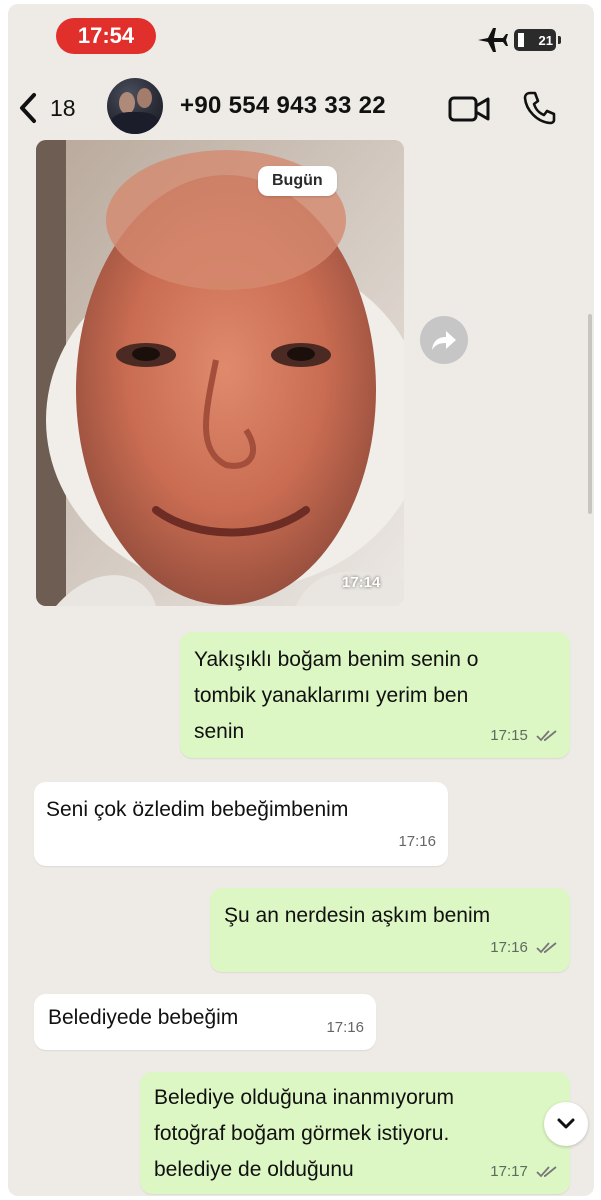  Describe the element at coordinates (302, 1133) in the screenshot. I see `message-text: fotoğraf boğam görmek istiyoru.` at that location.